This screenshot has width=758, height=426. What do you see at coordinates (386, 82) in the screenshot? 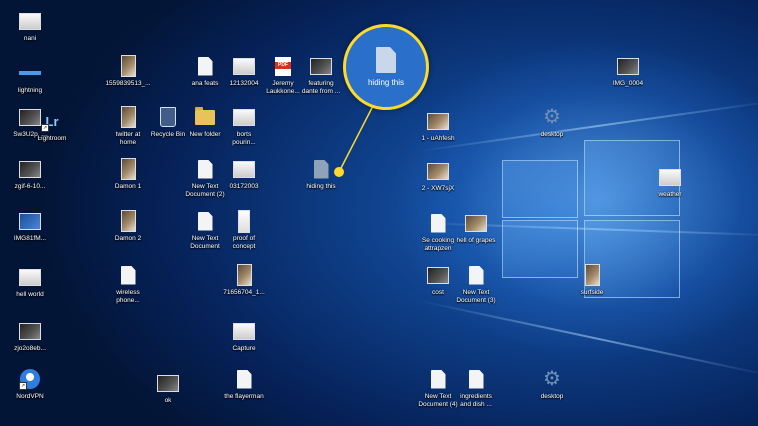
I see `callout-label: hiding this` at bounding box center [386, 82].